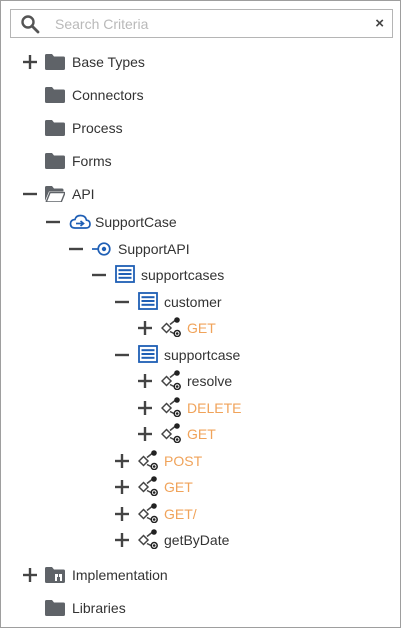  Describe the element at coordinates (202, 355) in the screenshot. I see `tree-item-supportcase-resource: supportcase` at that location.